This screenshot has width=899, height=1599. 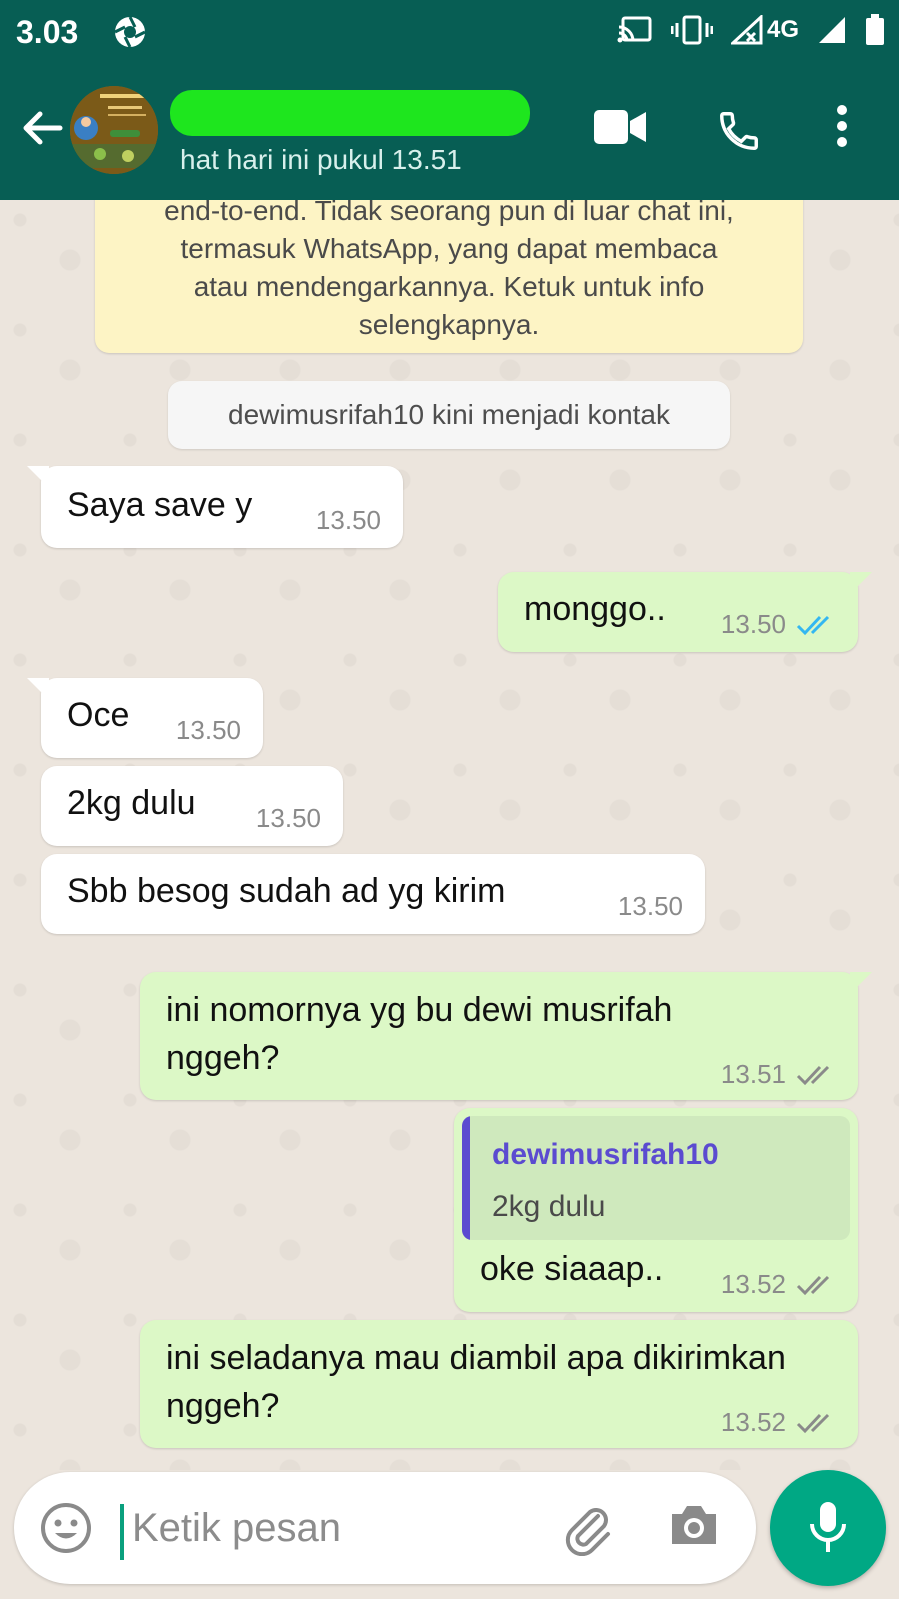 What do you see at coordinates (656, 1178) in the screenshot?
I see `quoted-message: dewimusrifah10 2kg dulu` at bounding box center [656, 1178].